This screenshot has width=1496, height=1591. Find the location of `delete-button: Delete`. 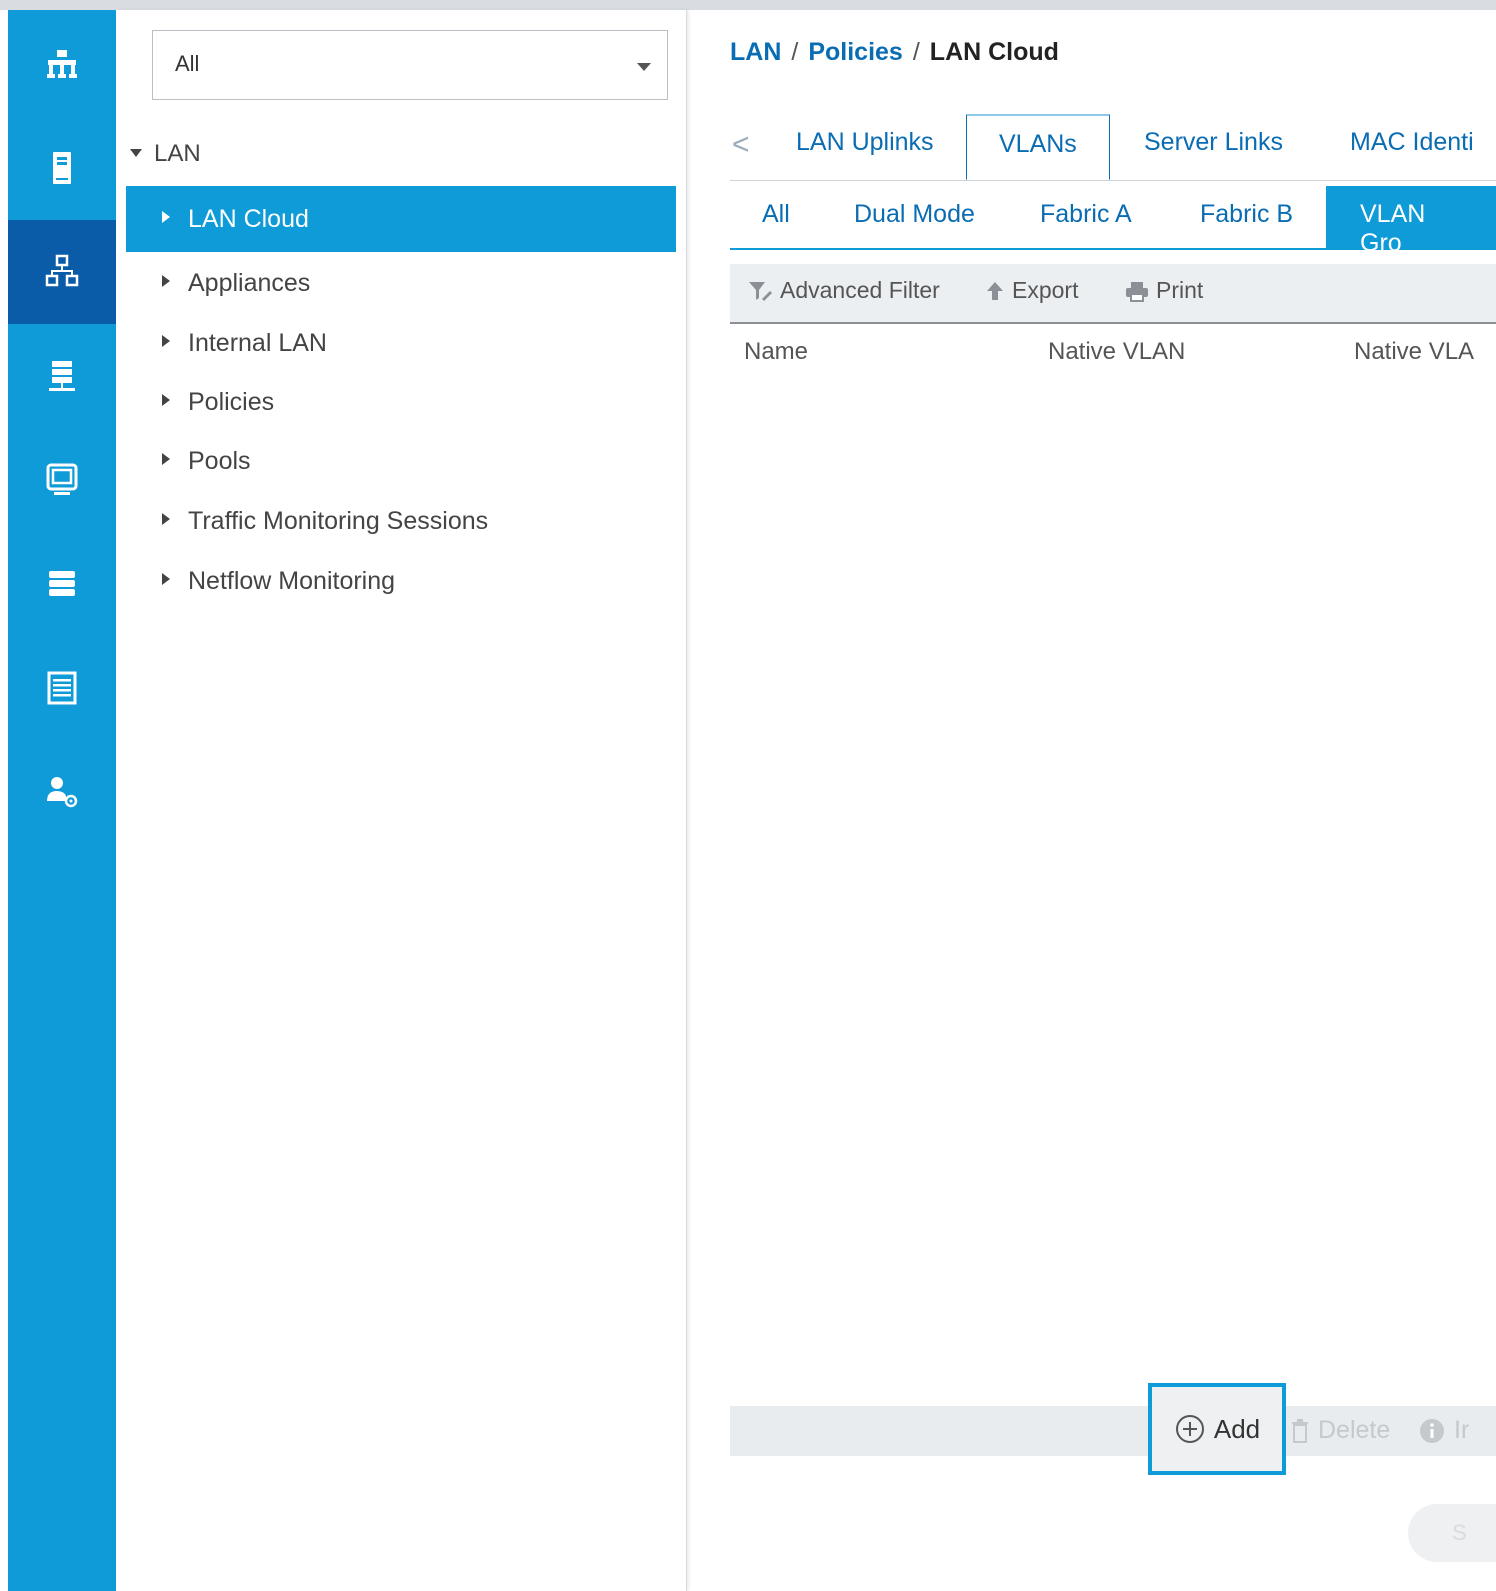

delete-button: Delete is located at coordinates (1340, 1430).